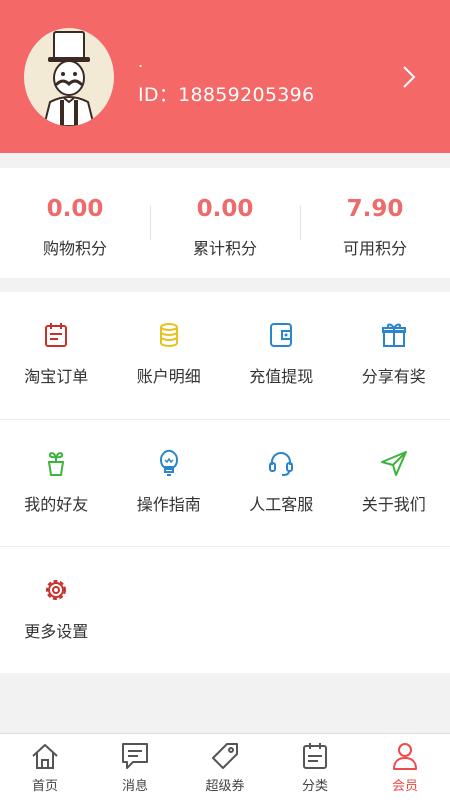  I want to click on grid-item-label: 账户明细, so click(168, 376).